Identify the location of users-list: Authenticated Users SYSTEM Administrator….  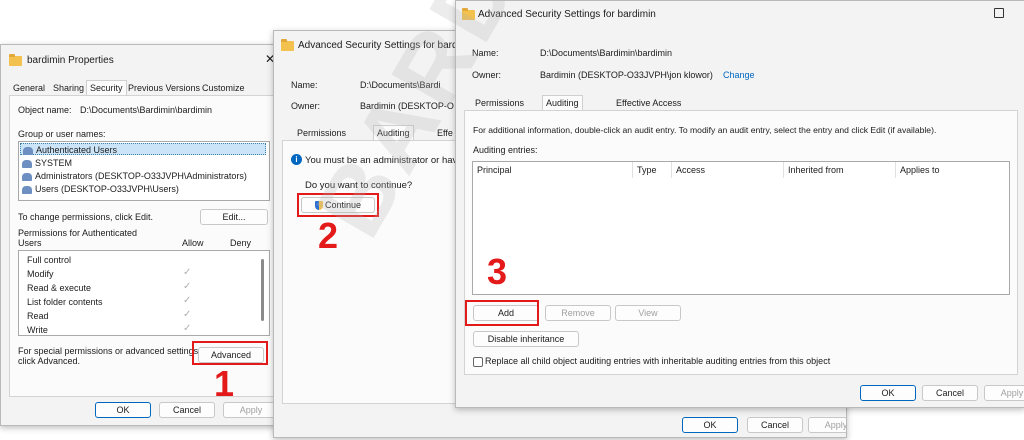
(144, 171).